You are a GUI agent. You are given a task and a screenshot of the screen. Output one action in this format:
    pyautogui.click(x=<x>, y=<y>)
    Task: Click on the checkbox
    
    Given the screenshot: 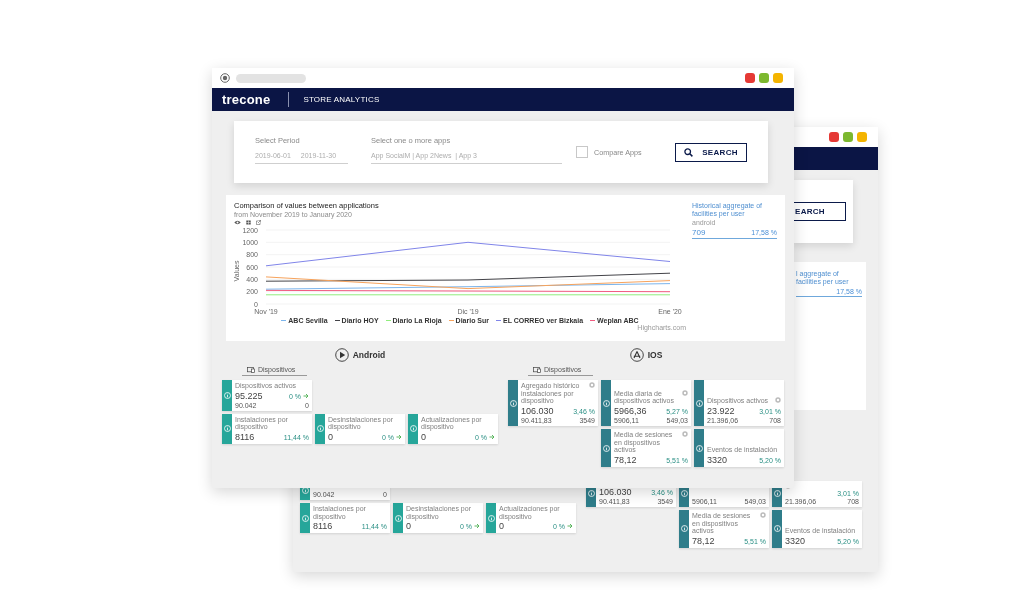 What is the action you would take?
    pyautogui.click(x=582, y=152)
    